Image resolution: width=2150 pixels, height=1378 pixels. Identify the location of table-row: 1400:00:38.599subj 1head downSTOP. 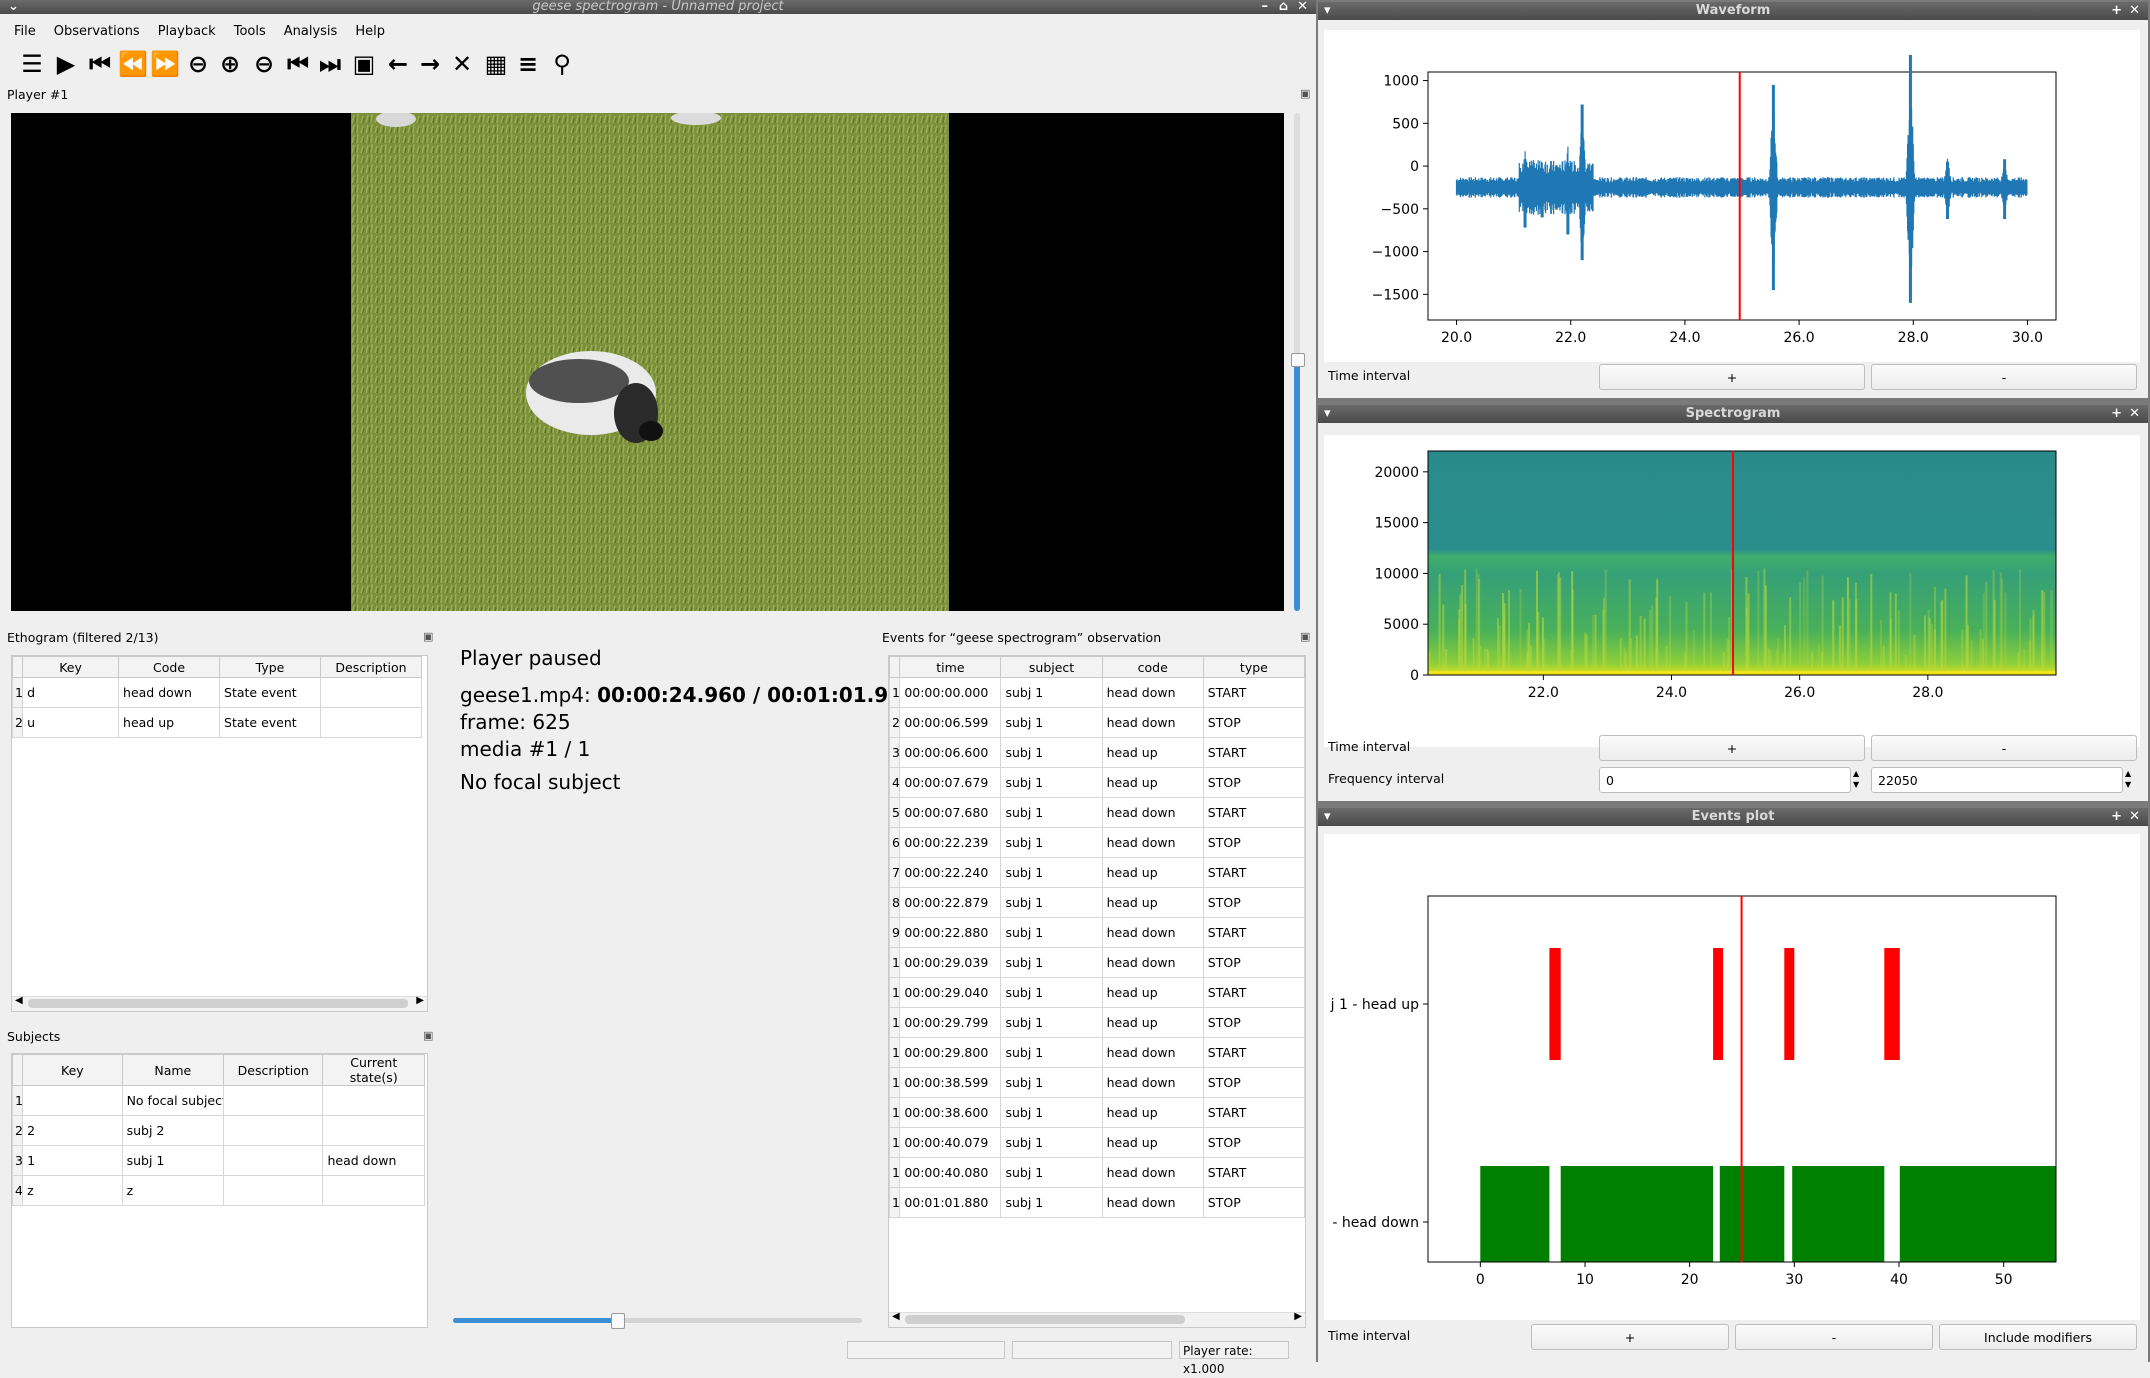
(1097, 1082).